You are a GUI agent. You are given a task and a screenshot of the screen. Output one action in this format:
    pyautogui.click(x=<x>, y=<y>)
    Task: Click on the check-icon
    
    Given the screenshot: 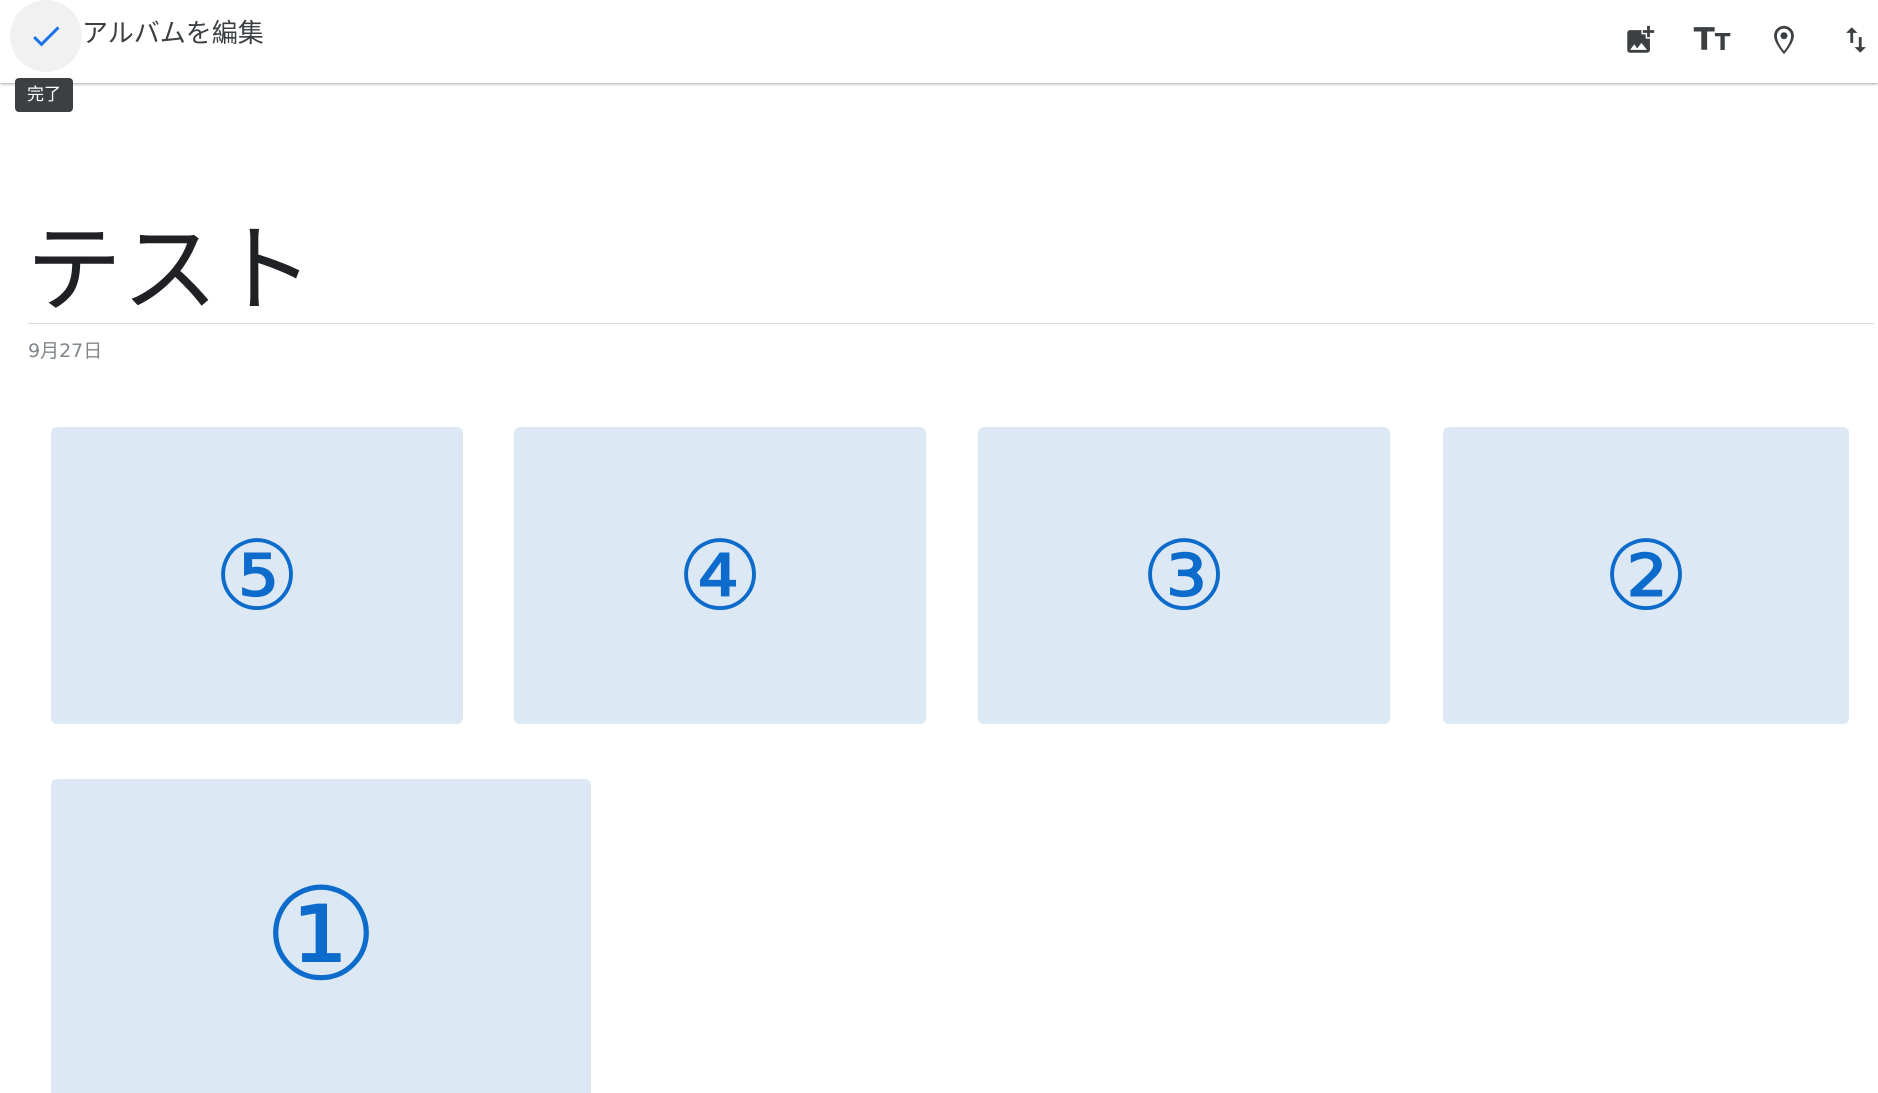 What is the action you would take?
    pyautogui.click(x=46, y=36)
    